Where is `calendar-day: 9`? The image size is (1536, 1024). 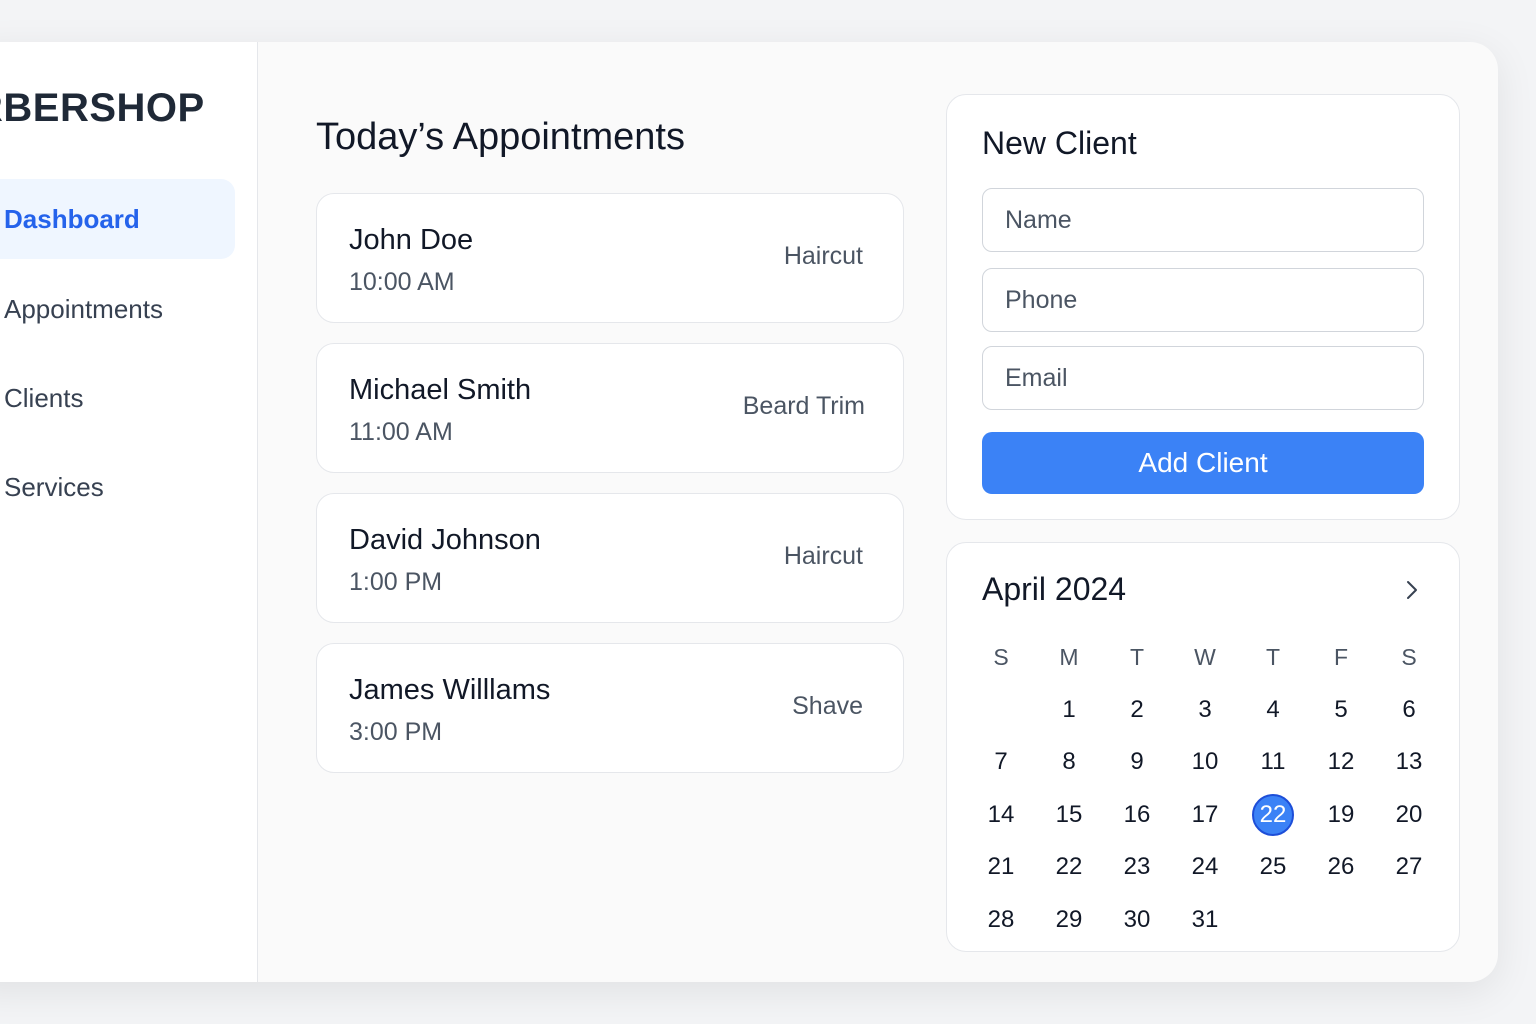 calendar-day: 9 is located at coordinates (1137, 762).